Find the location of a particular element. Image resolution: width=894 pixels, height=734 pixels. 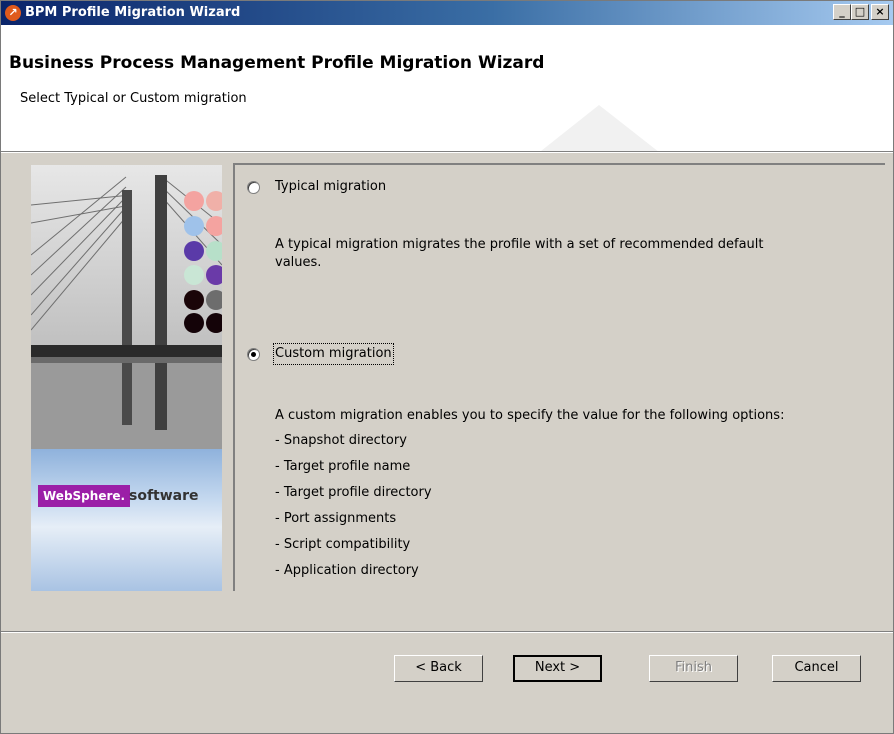

cancel-button: Cancel is located at coordinates (816, 668).